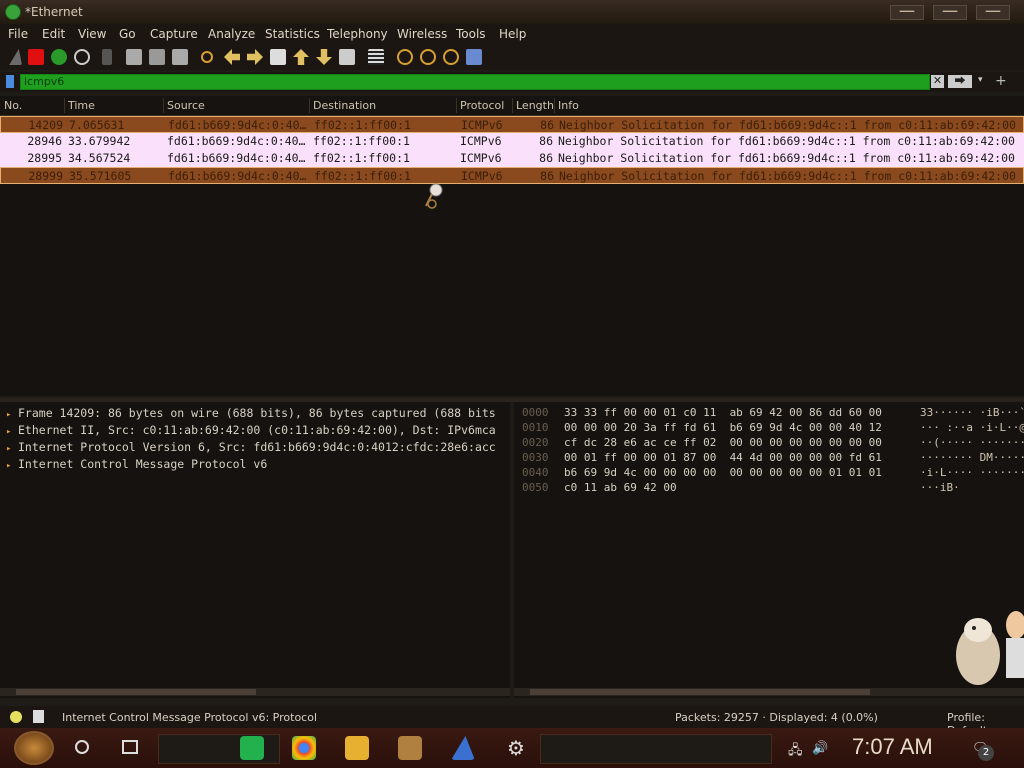  I want to click on column-time: Time, so click(81, 105).